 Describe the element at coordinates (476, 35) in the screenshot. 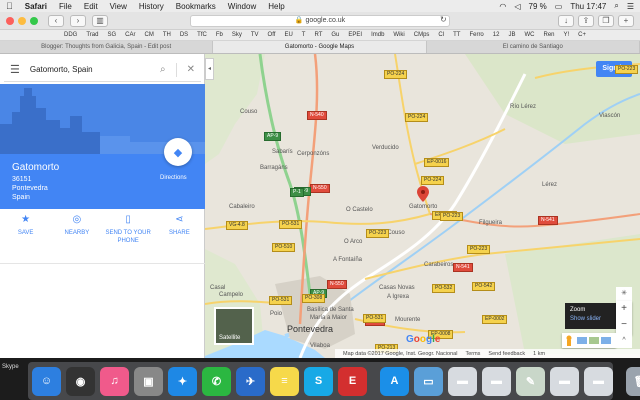

I see `bookmark-item: Ferro` at that location.